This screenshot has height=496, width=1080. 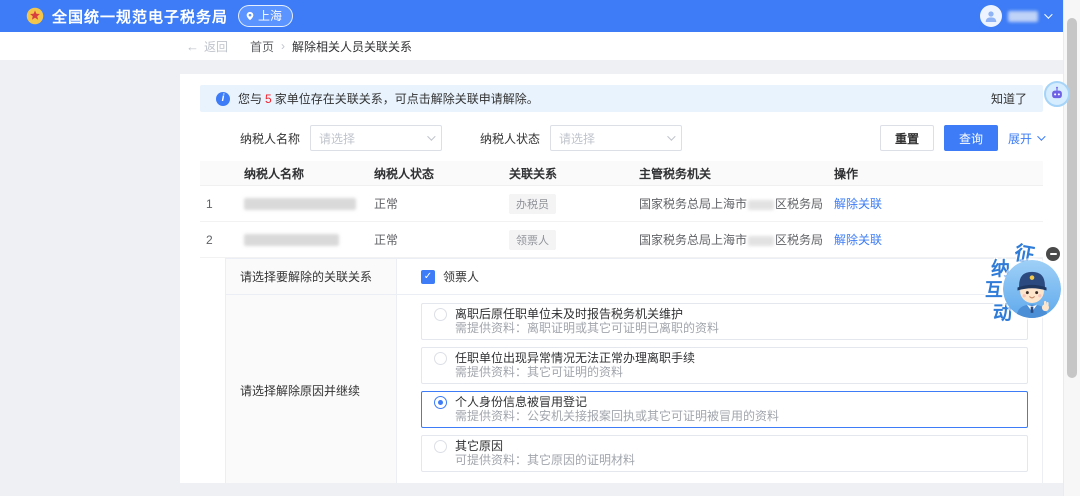 What do you see at coordinates (616, 138) in the screenshot?
I see `taxpayer-status-select: 请选择` at bounding box center [616, 138].